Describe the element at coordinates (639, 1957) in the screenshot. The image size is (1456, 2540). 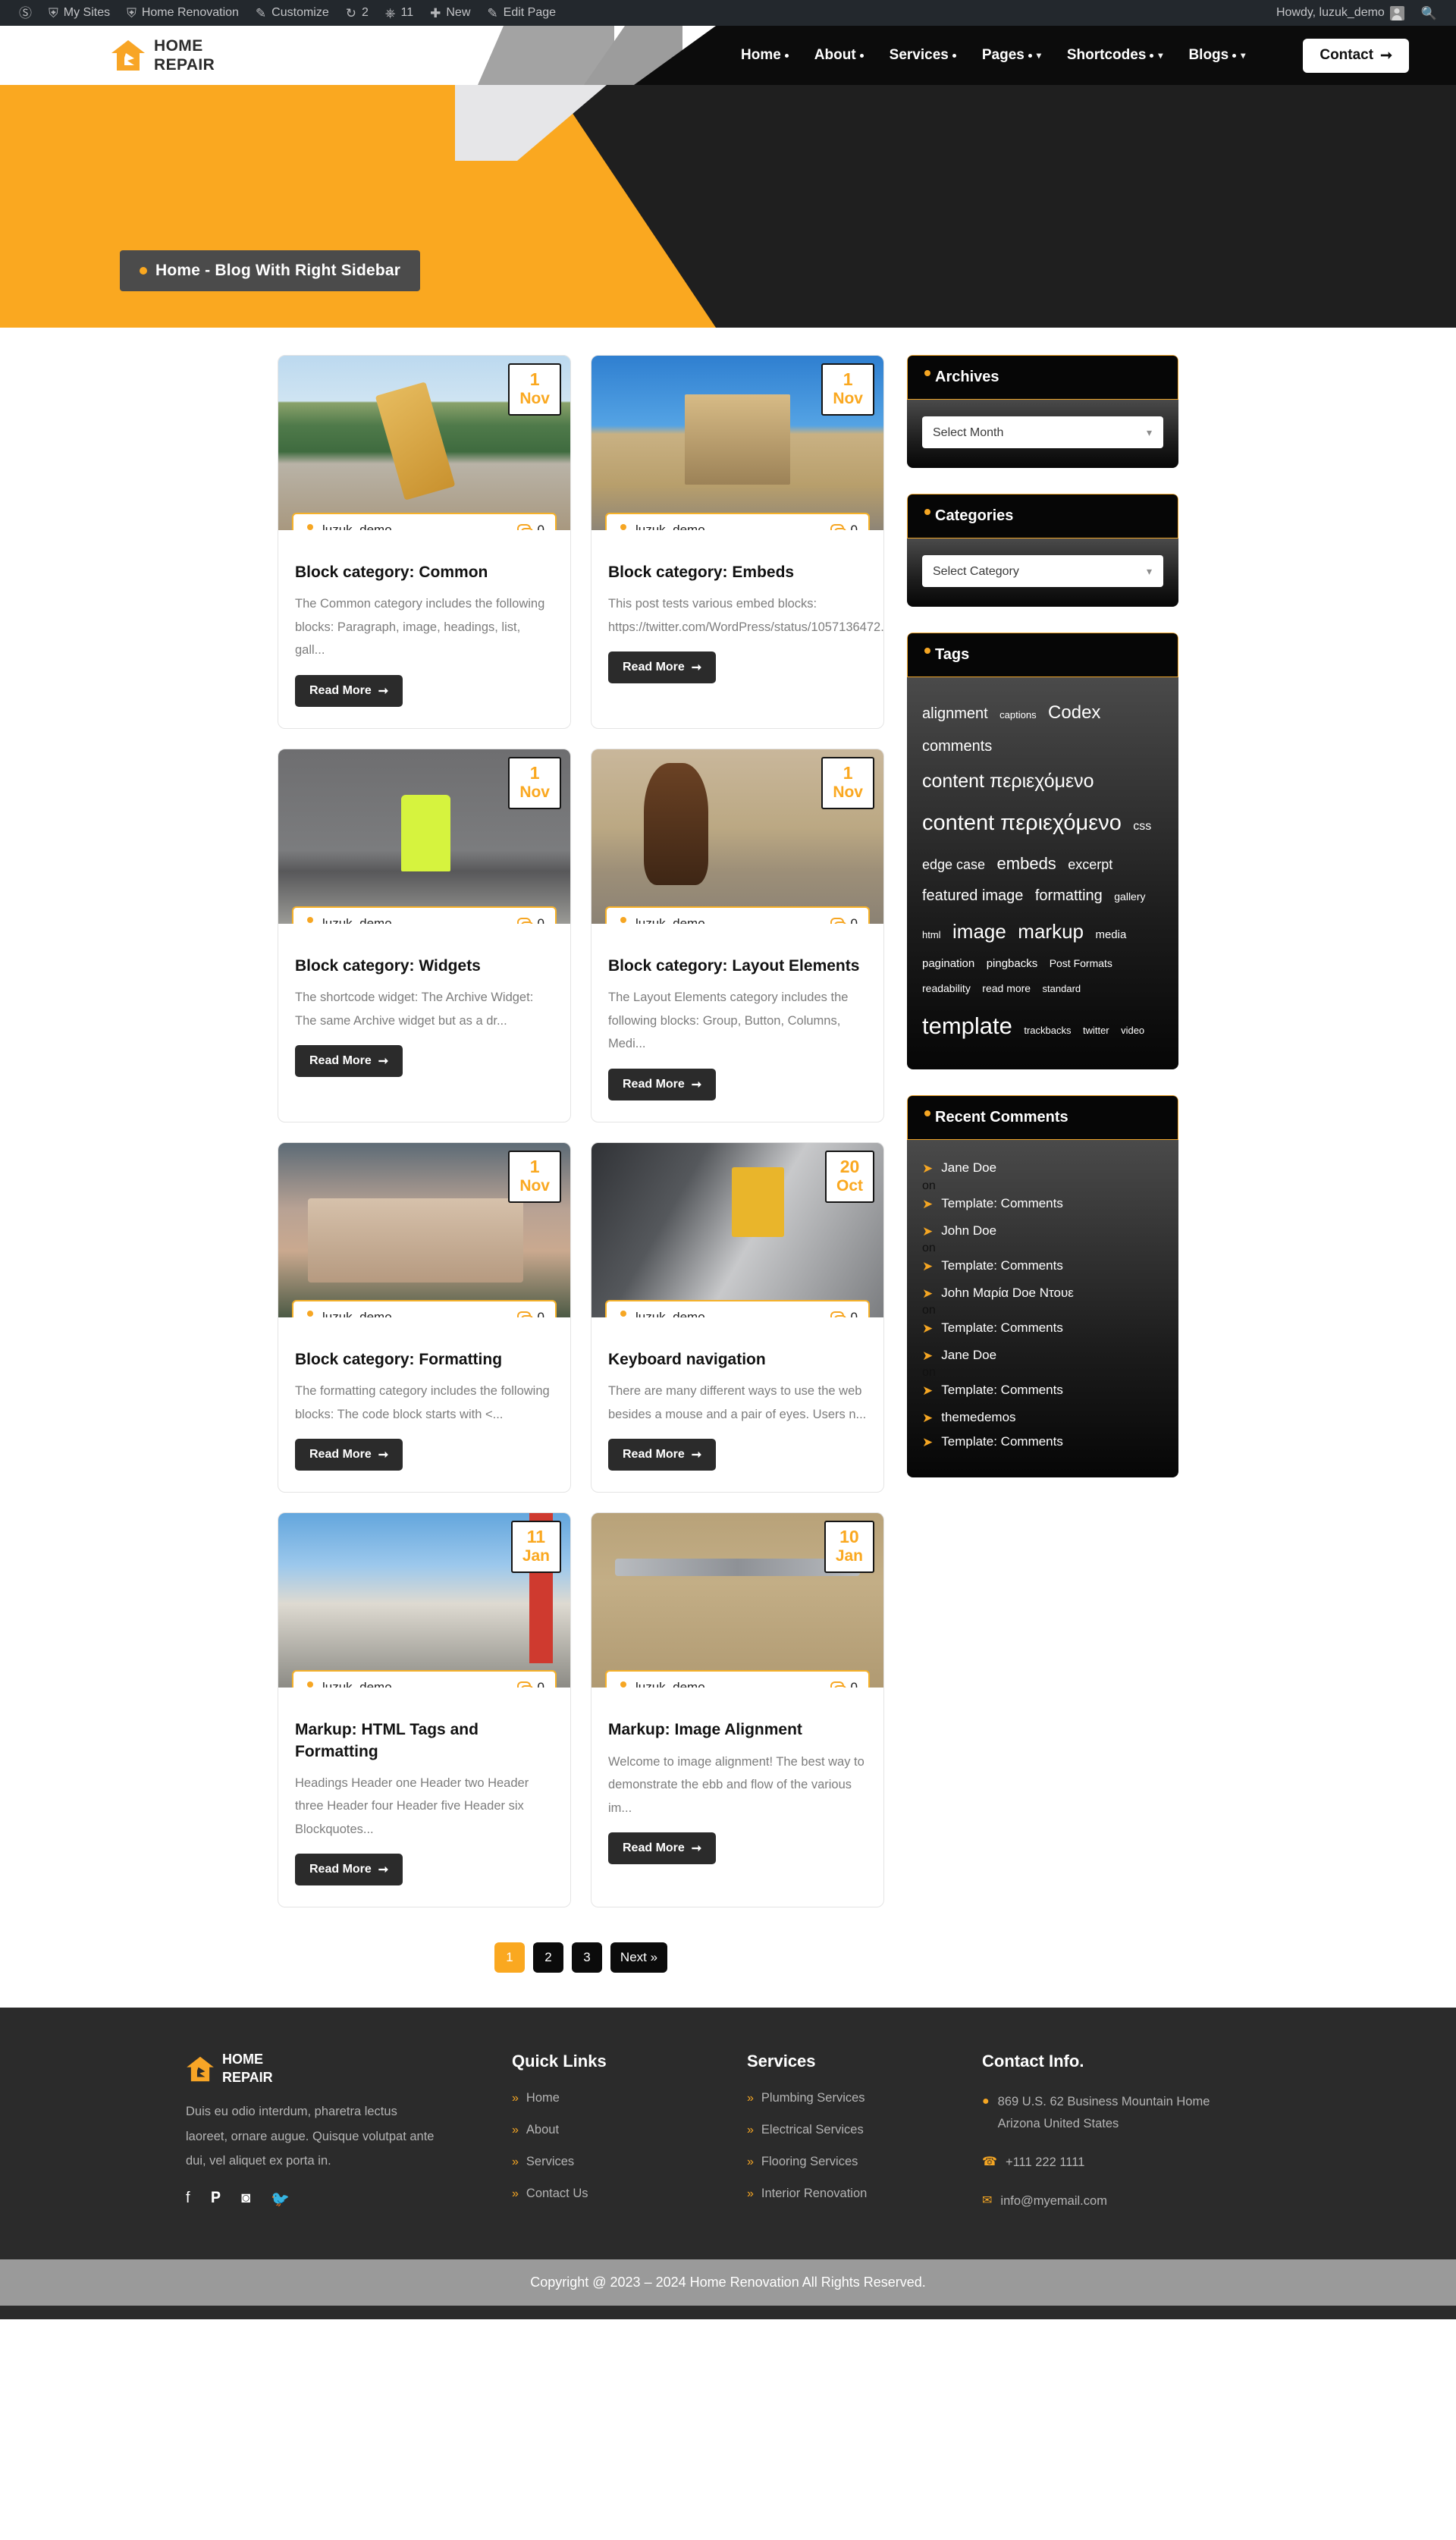
I see `pagination-next: Next »` at that location.